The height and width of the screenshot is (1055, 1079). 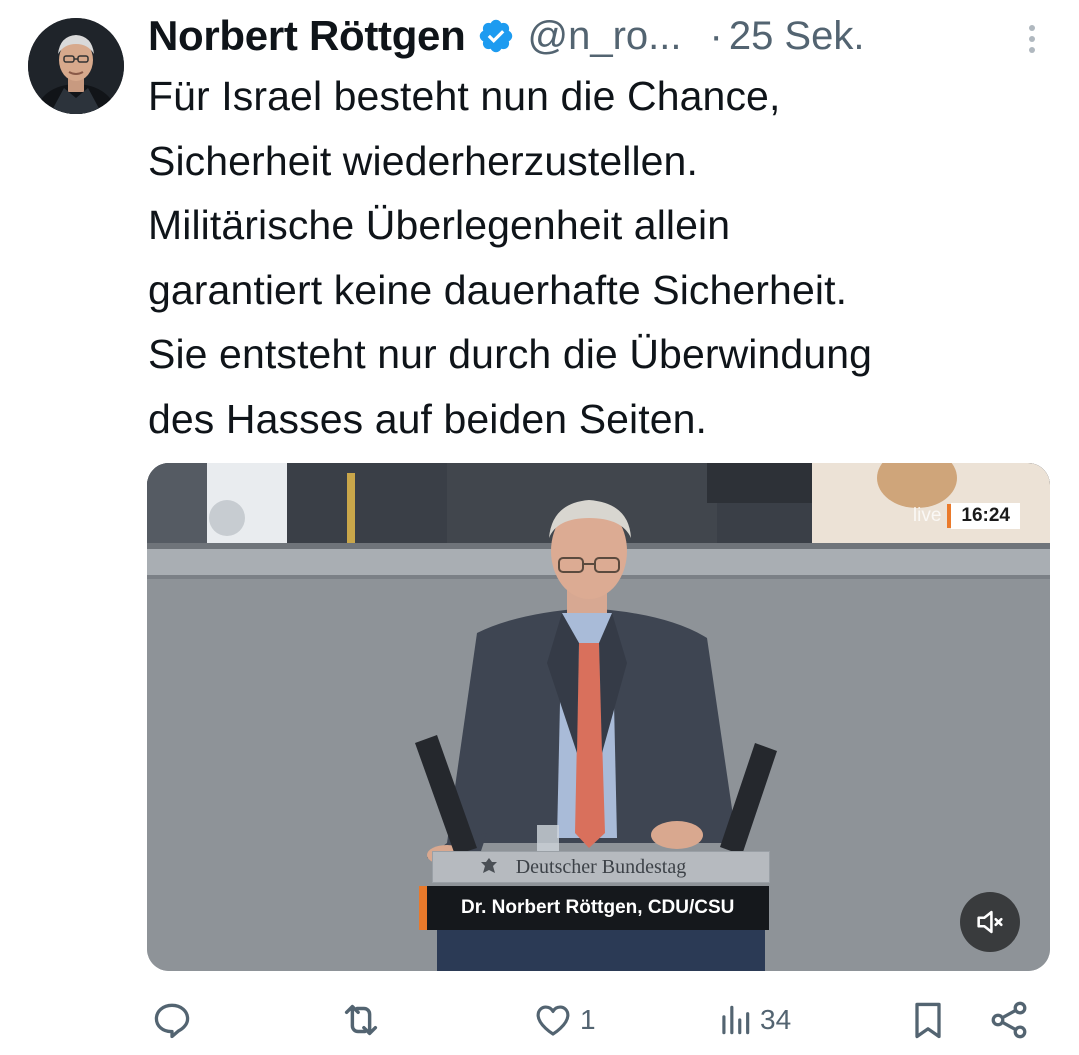 I want to click on tweet-text-line: garantiert keine dauerhafte Sicherheit., so click(x=498, y=289).